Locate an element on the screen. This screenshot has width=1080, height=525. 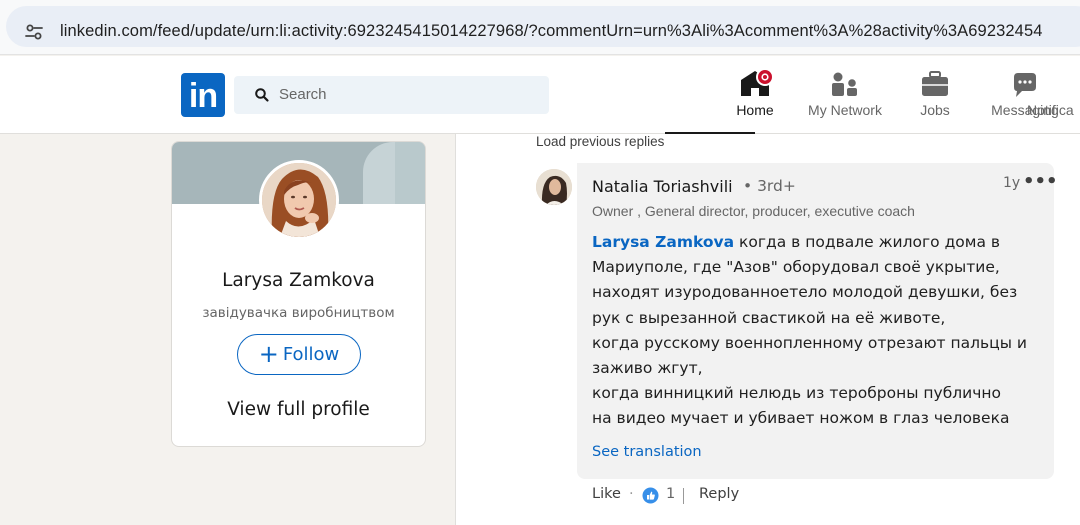
bell-icon is located at coordinates (1070, 85).